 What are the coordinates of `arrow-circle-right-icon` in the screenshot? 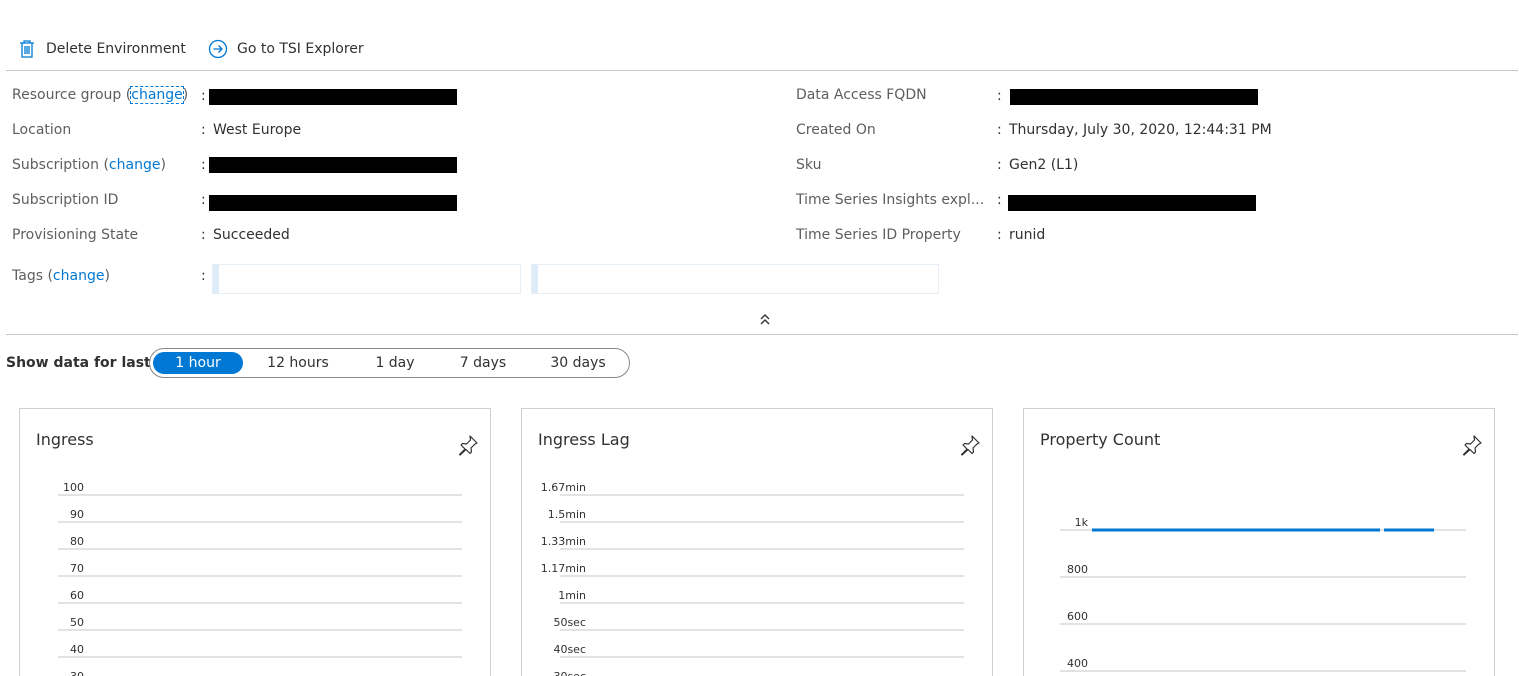 It's located at (218, 49).